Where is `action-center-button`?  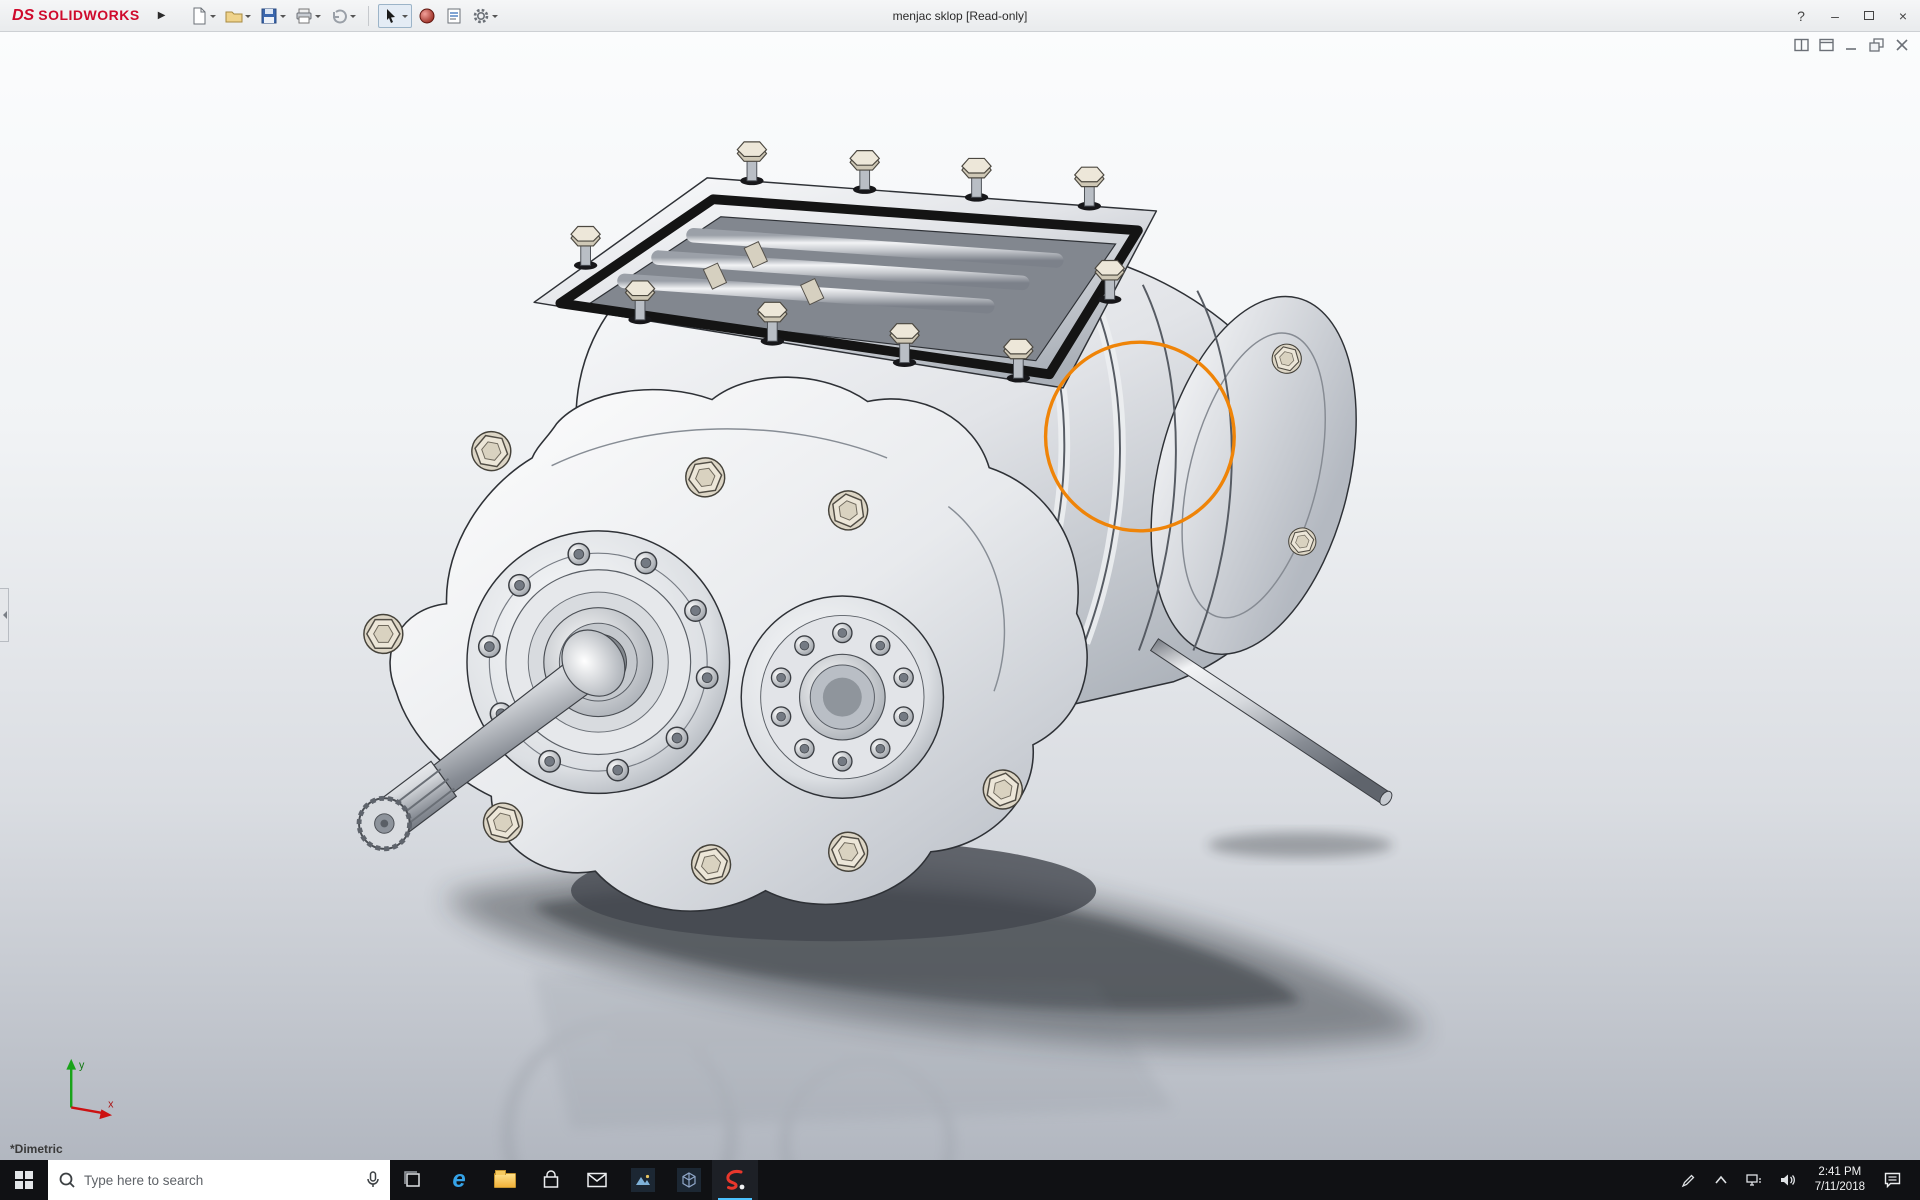 action-center-button is located at coordinates (1892, 1180).